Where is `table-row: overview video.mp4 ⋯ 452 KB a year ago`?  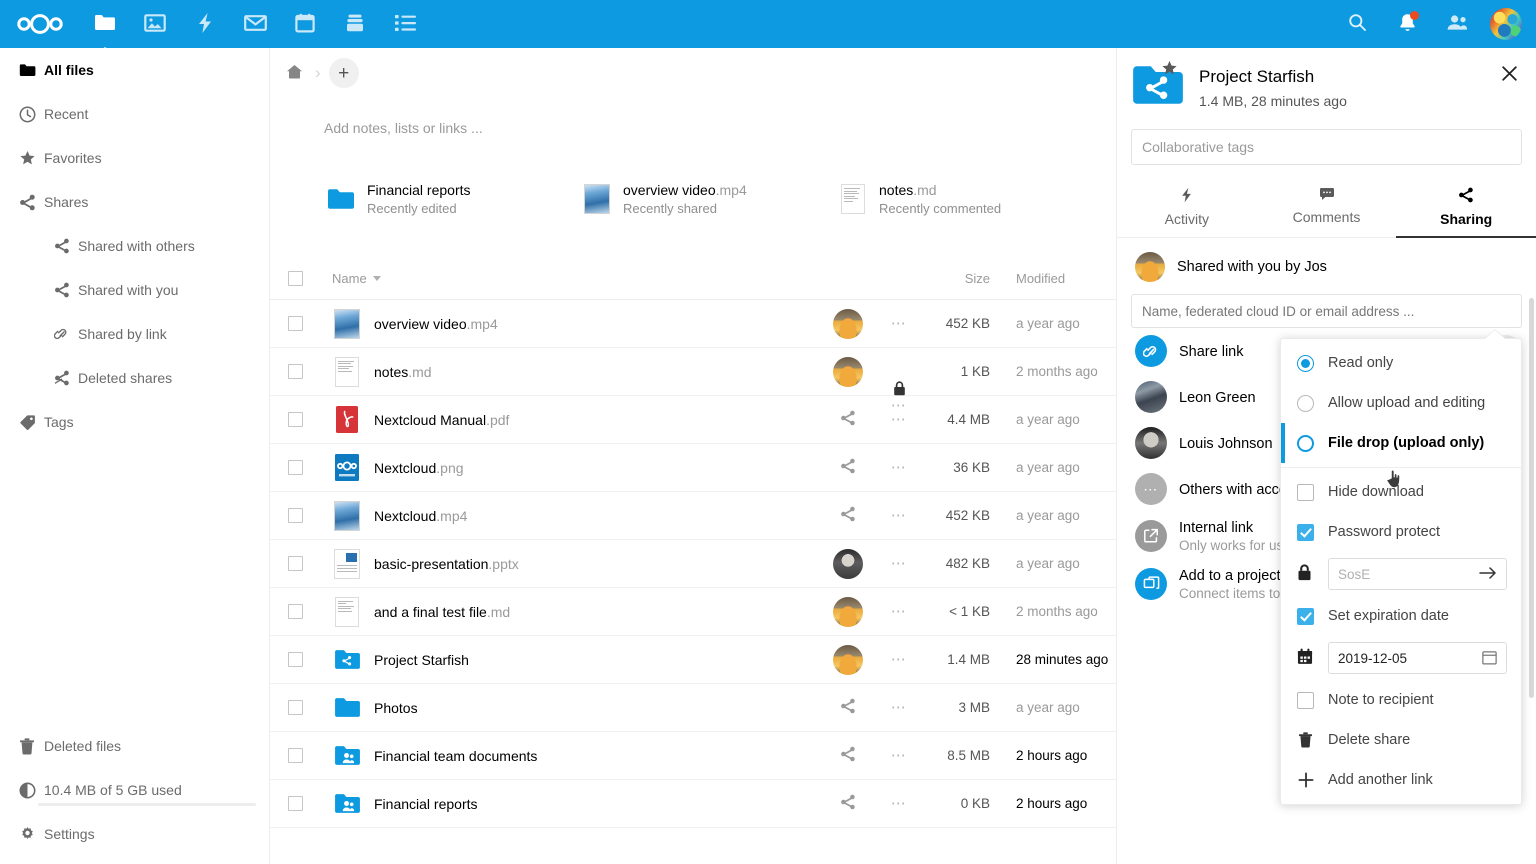
table-row: overview video.mp4 ⋯ 452 KB a year ago is located at coordinates (693, 324).